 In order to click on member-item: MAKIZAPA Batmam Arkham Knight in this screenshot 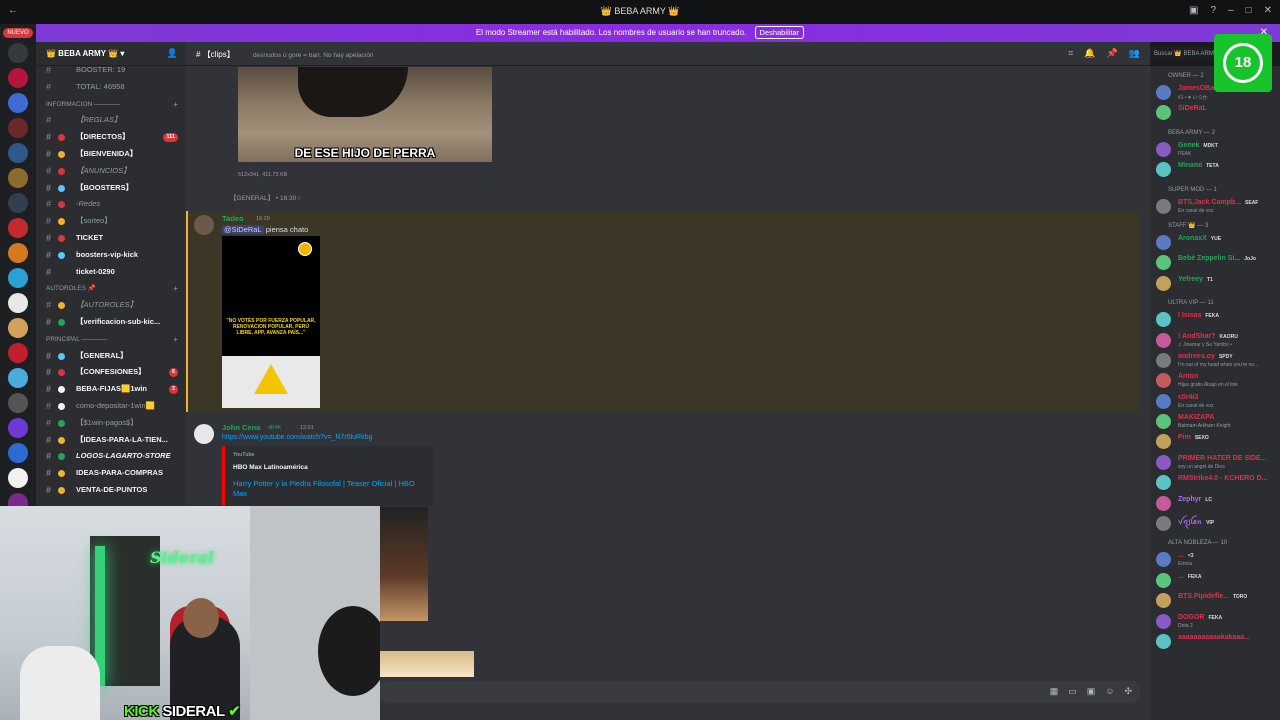, I will do `click(1215, 421)`.